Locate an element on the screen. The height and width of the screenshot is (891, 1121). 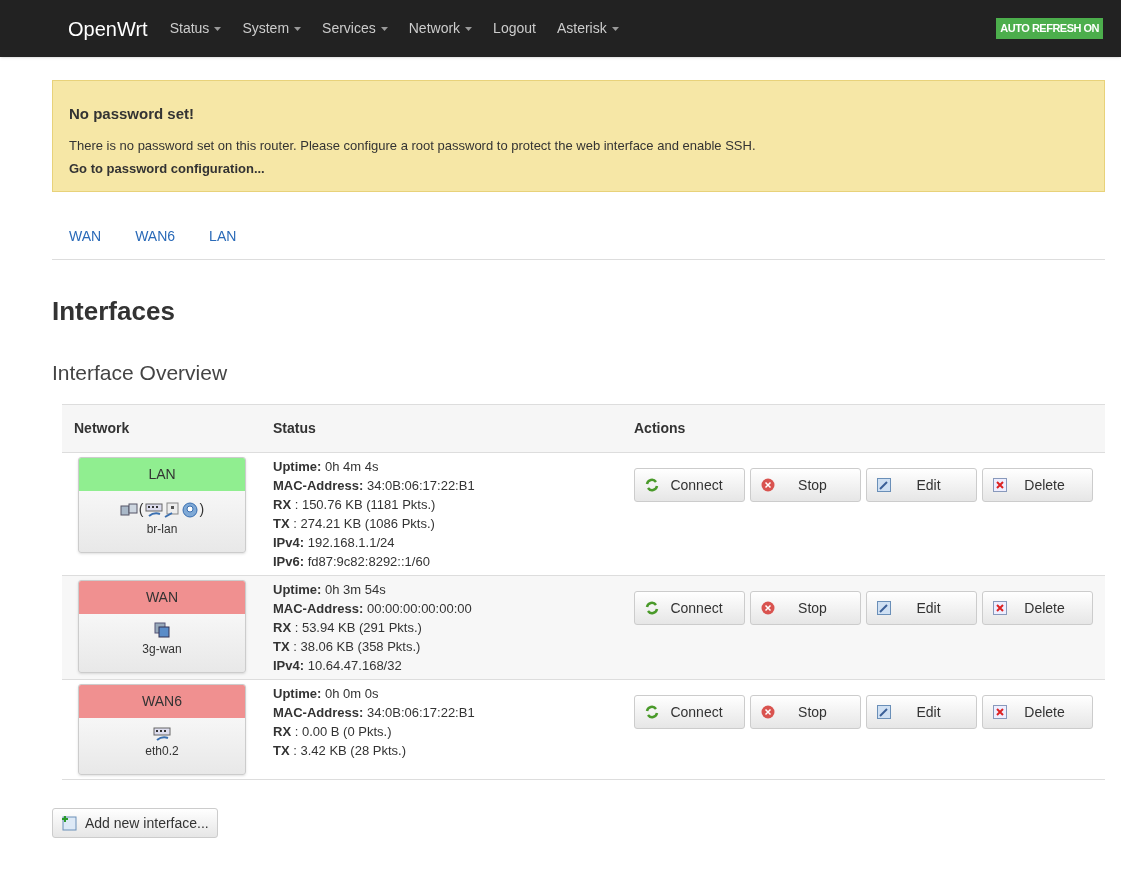
bracket-text: ) is located at coordinates (202, 509).